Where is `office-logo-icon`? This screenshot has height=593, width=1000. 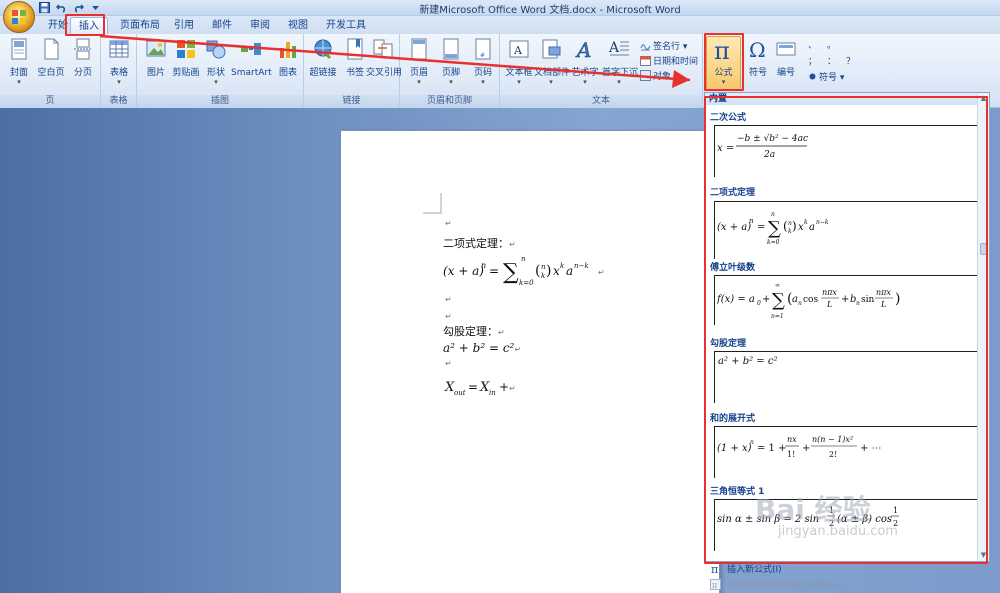 office-logo-icon is located at coordinates (19, 17).